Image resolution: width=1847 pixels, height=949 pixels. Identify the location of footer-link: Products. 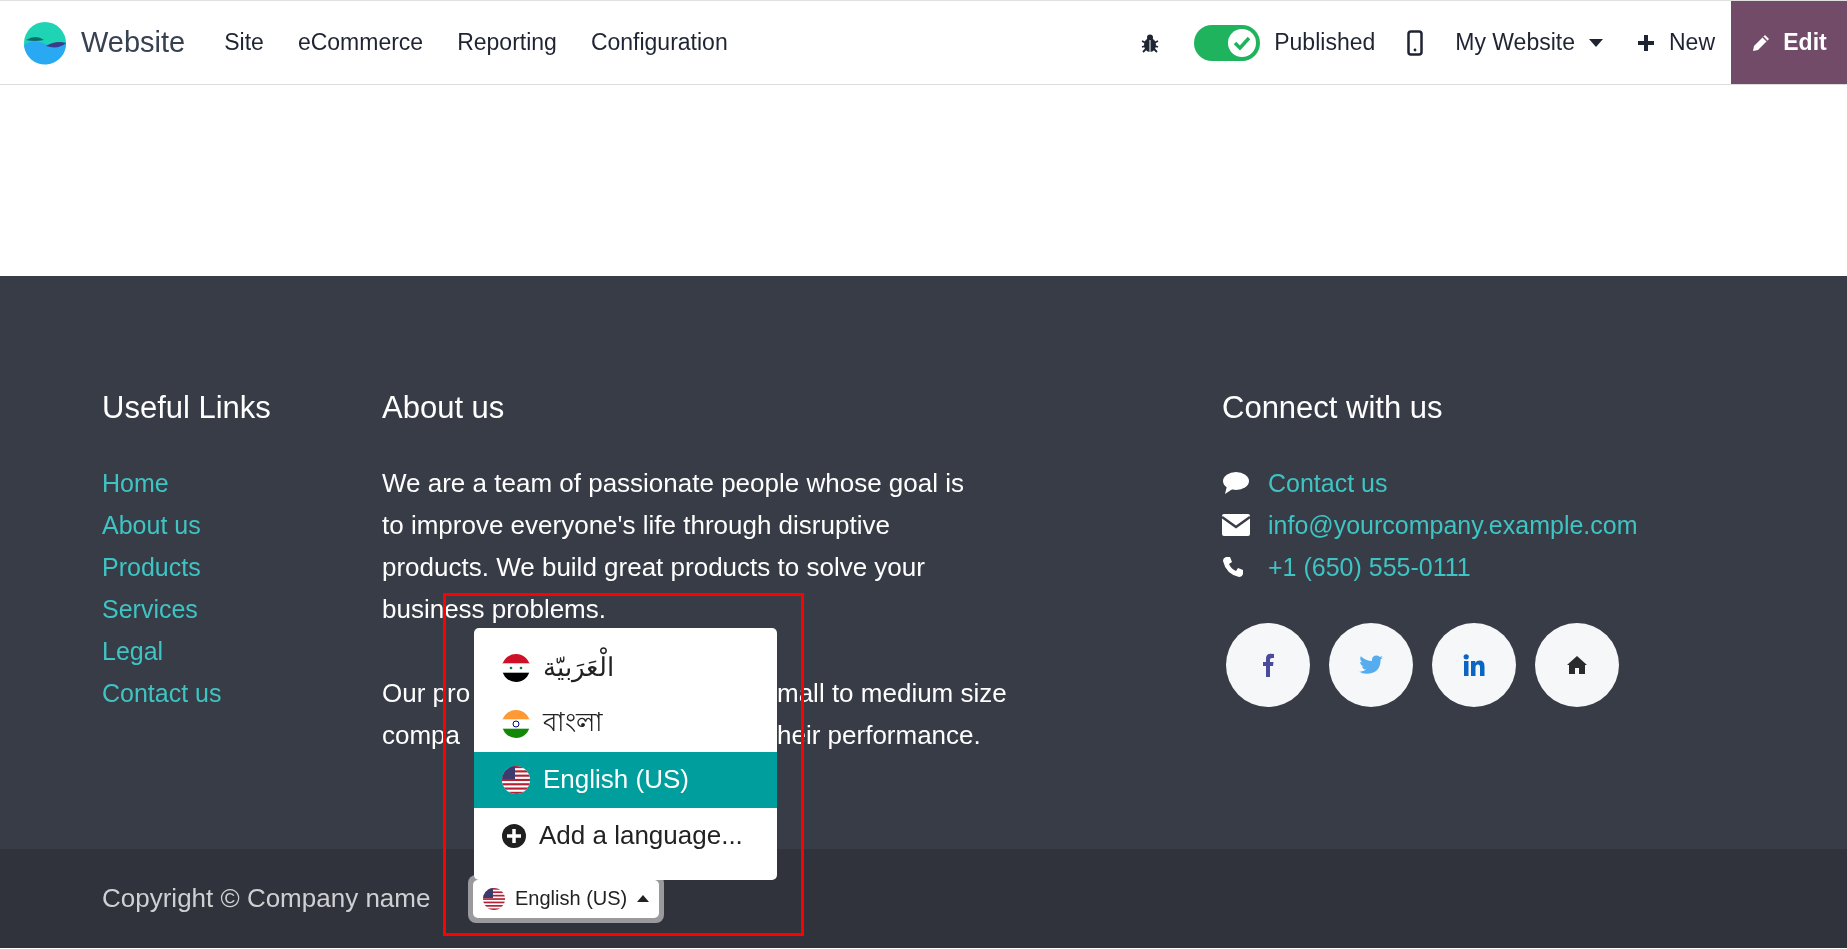
(151, 567).